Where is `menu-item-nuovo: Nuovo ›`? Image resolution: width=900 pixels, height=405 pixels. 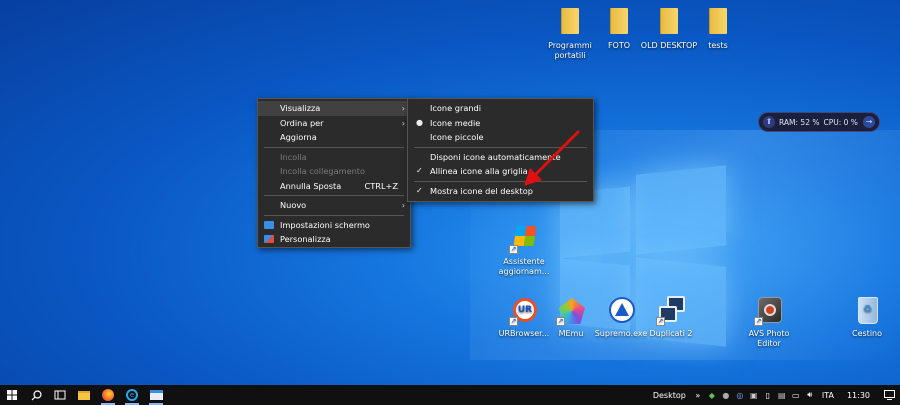
menu-item-nuovo: Nuovo › is located at coordinates (334, 205).